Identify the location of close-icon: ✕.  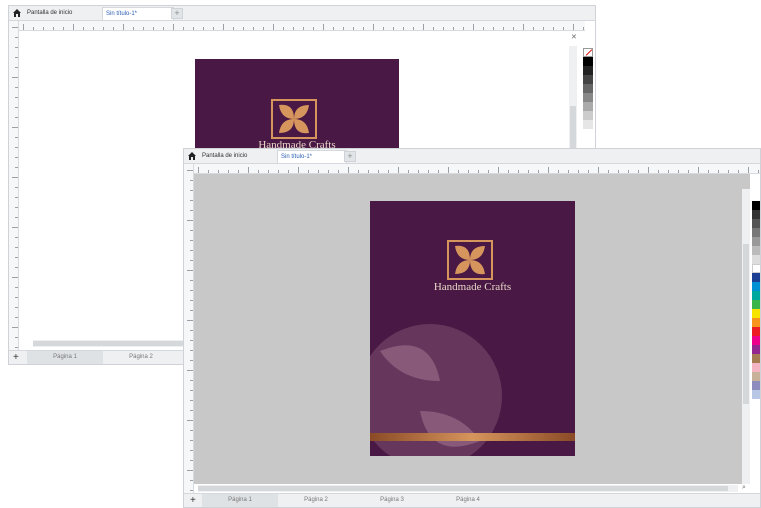
(574, 37).